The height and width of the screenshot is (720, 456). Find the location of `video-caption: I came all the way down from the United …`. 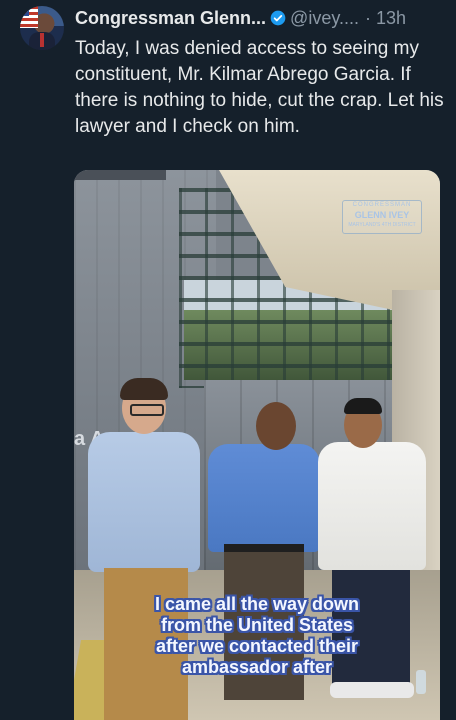

video-caption: I came all the way down from the United … is located at coordinates (257, 636).